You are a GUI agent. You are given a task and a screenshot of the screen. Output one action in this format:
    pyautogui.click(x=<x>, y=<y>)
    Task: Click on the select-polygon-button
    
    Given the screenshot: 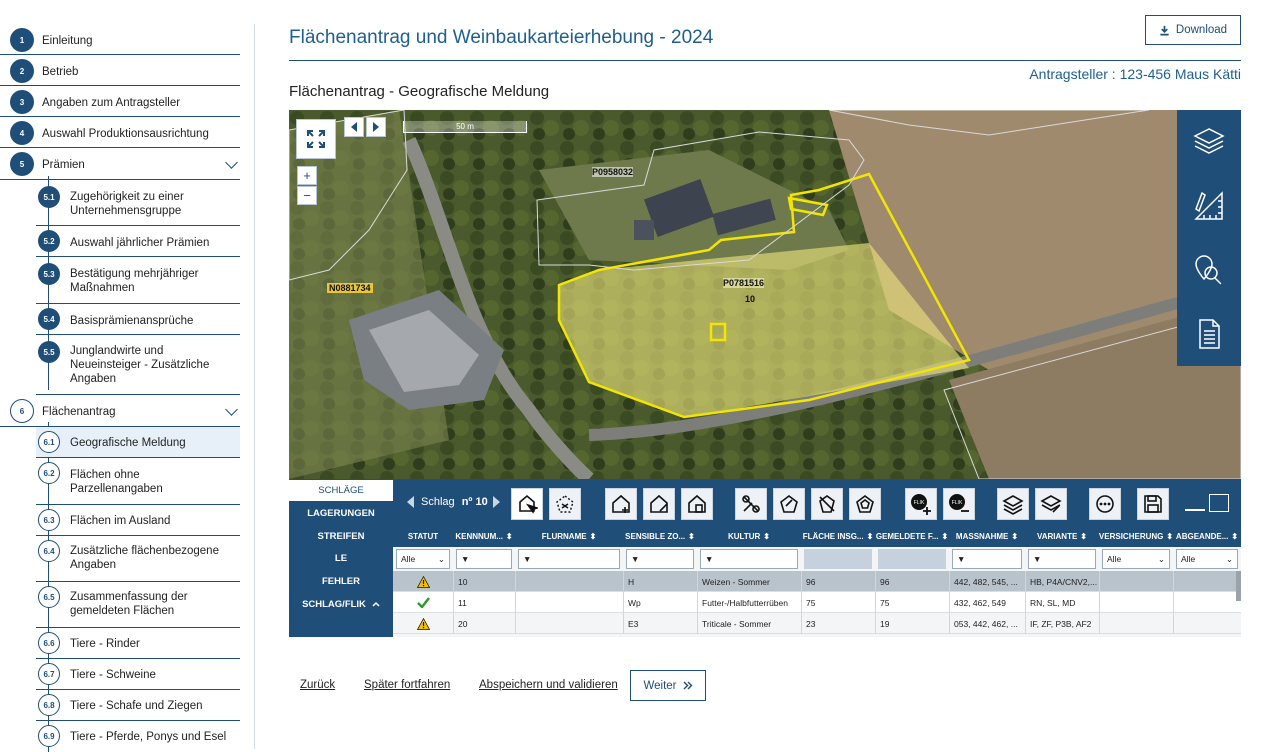 What is the action you would take?
    pyautogui.click(x=527, y=504)
    